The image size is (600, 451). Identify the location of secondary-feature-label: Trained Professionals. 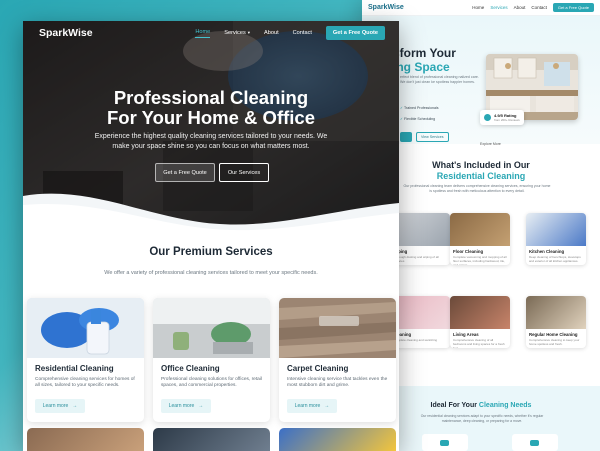
(421, 108).